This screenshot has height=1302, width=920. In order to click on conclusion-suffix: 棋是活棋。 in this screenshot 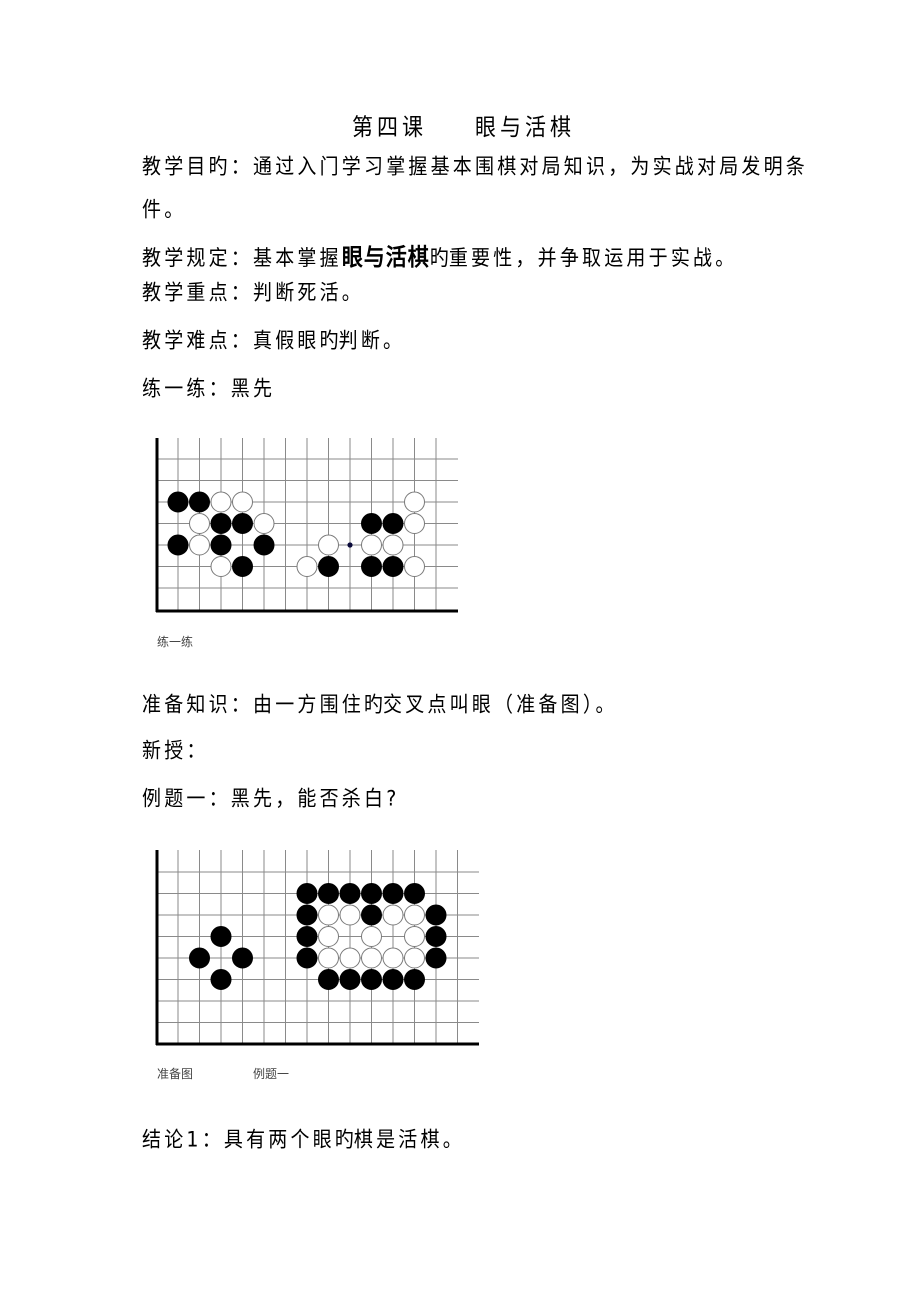, I will do `click(409, 1140)`.